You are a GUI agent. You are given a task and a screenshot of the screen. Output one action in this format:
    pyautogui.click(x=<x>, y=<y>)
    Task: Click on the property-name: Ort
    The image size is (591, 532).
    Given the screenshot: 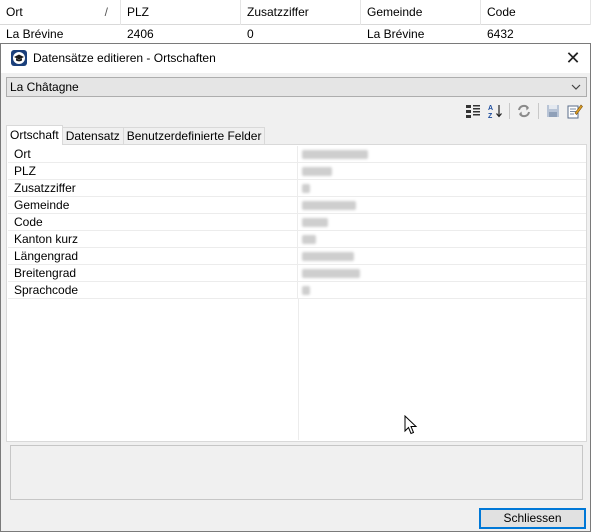 What is the action you would take?
    pyautogui.click(x=153, y=154)
    